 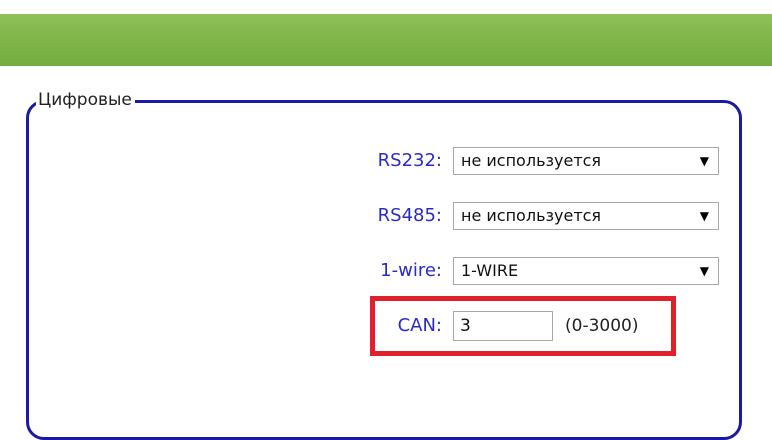 I want to click on rs485-select-value: не используется, so click(x=531, y=215).